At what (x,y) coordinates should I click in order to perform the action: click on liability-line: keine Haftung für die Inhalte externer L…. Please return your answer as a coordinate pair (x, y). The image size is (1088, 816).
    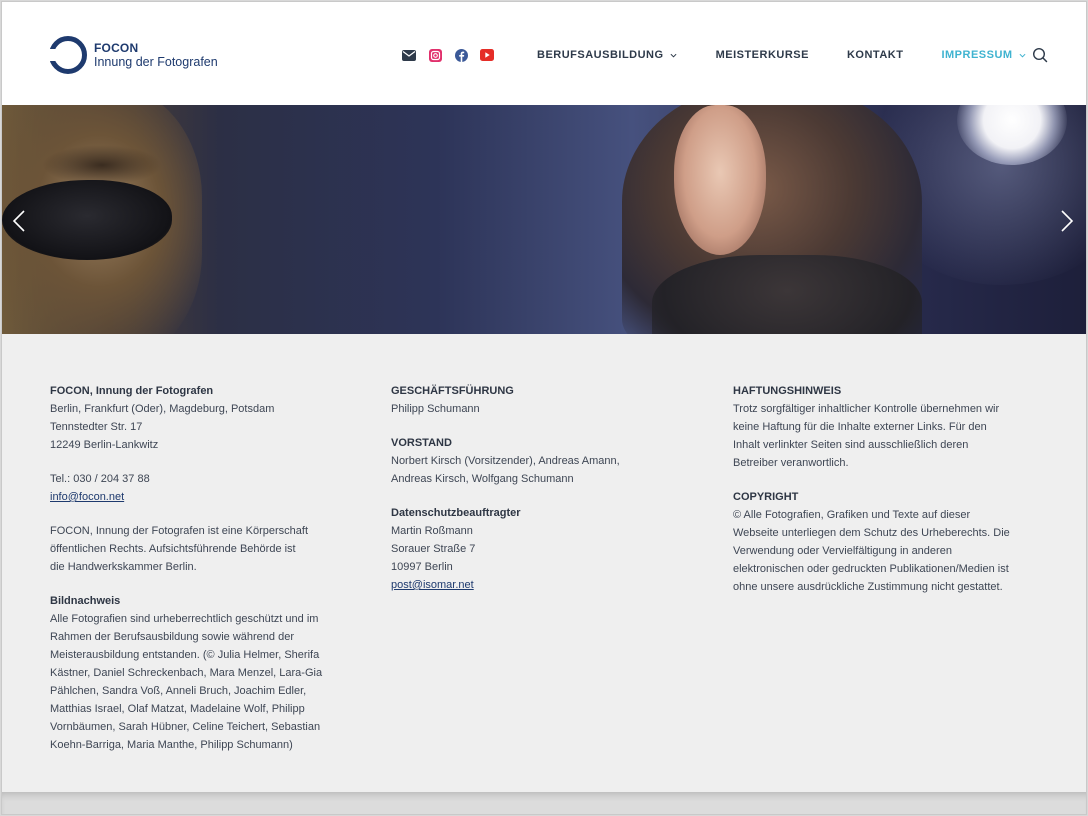
    Looking at the image, I should click on (860, 427).